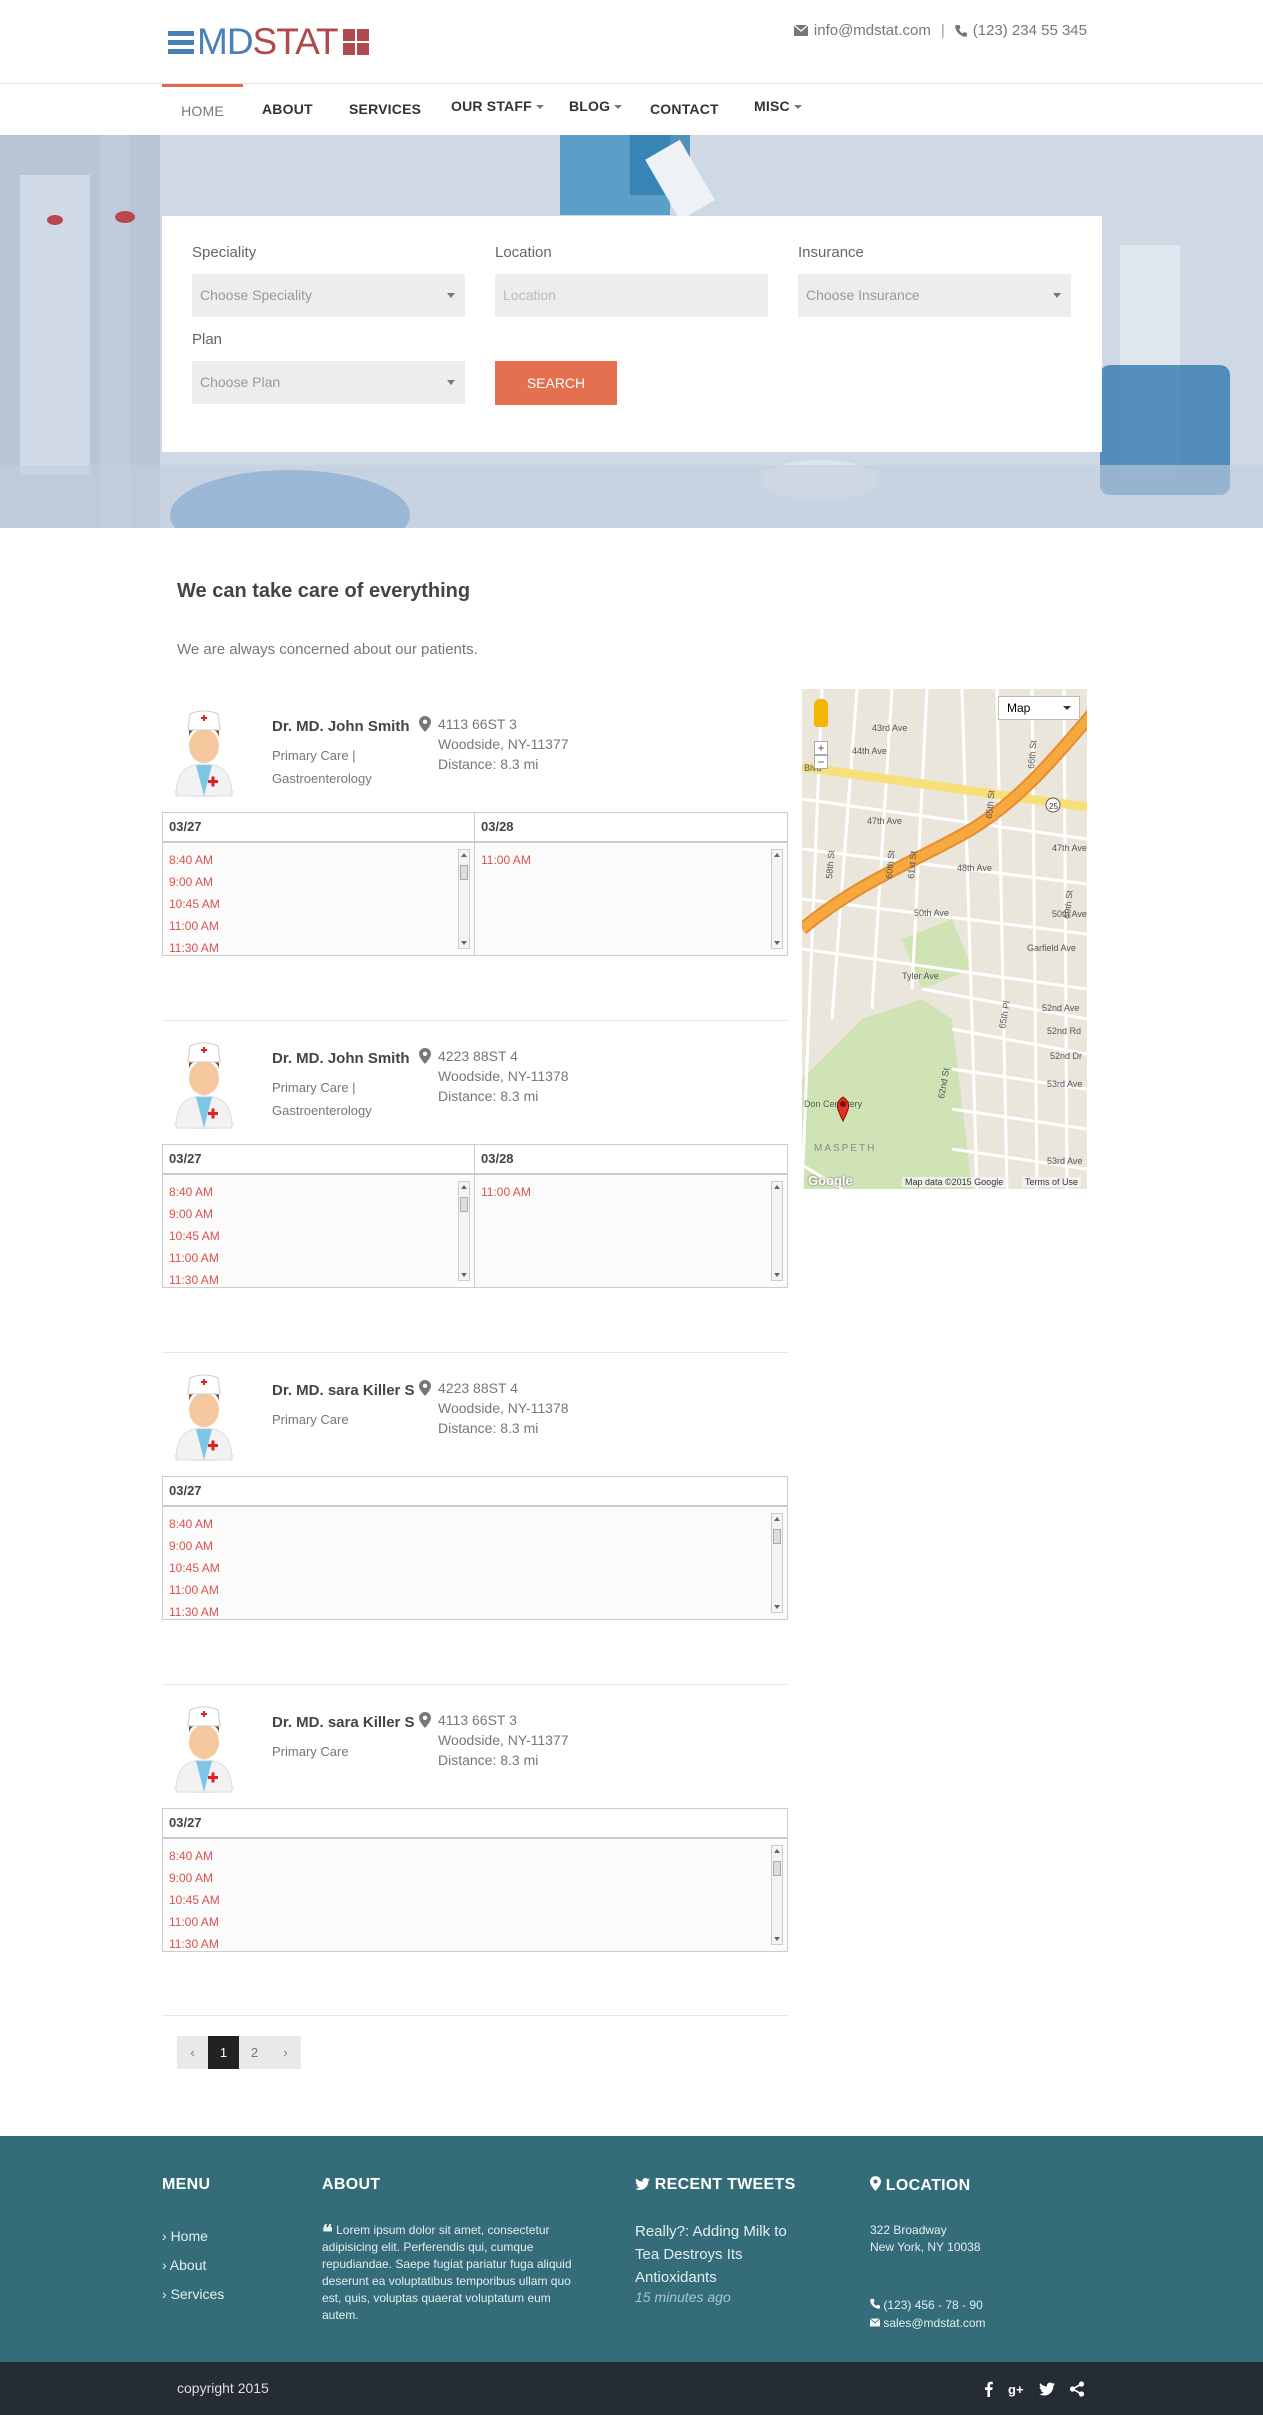 The width and height of the screenshot is (1263, 2415). Describe the element at coordinates (1039, 708) in the screenshot. I see `map-type-select: Map` at that location.